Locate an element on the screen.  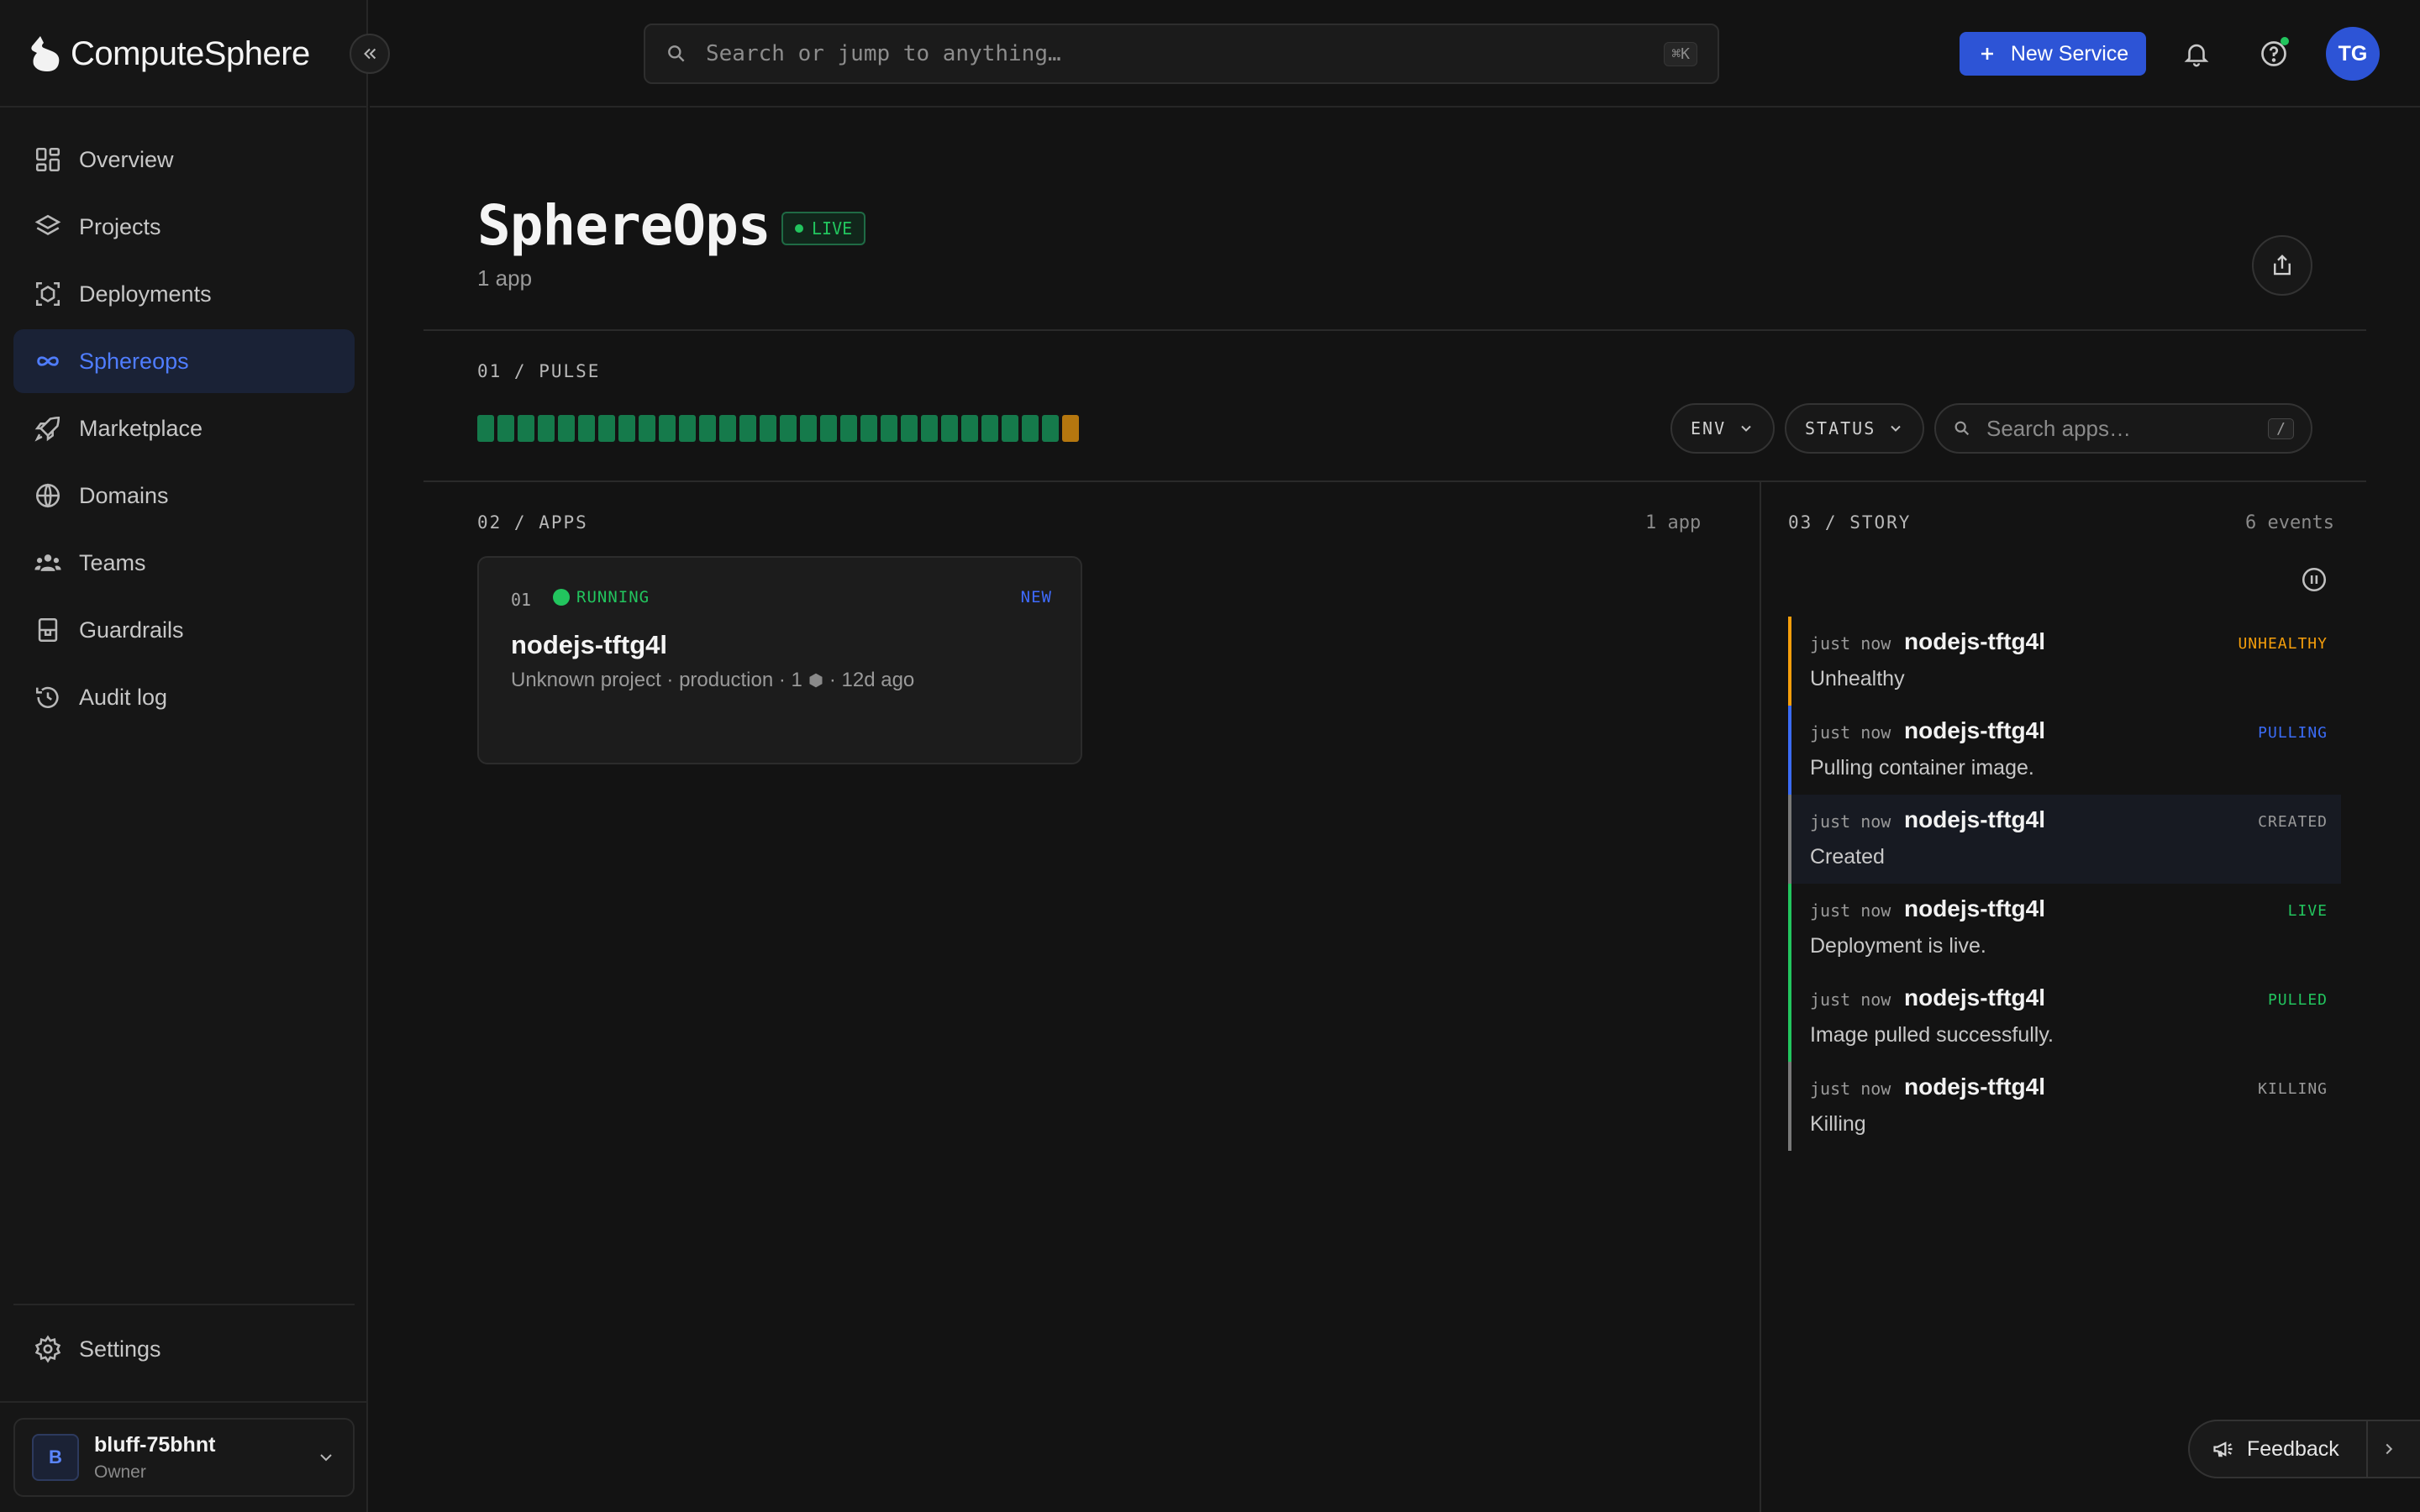
search-shortcut: ⌘K is located at coordinates (1680, 53).